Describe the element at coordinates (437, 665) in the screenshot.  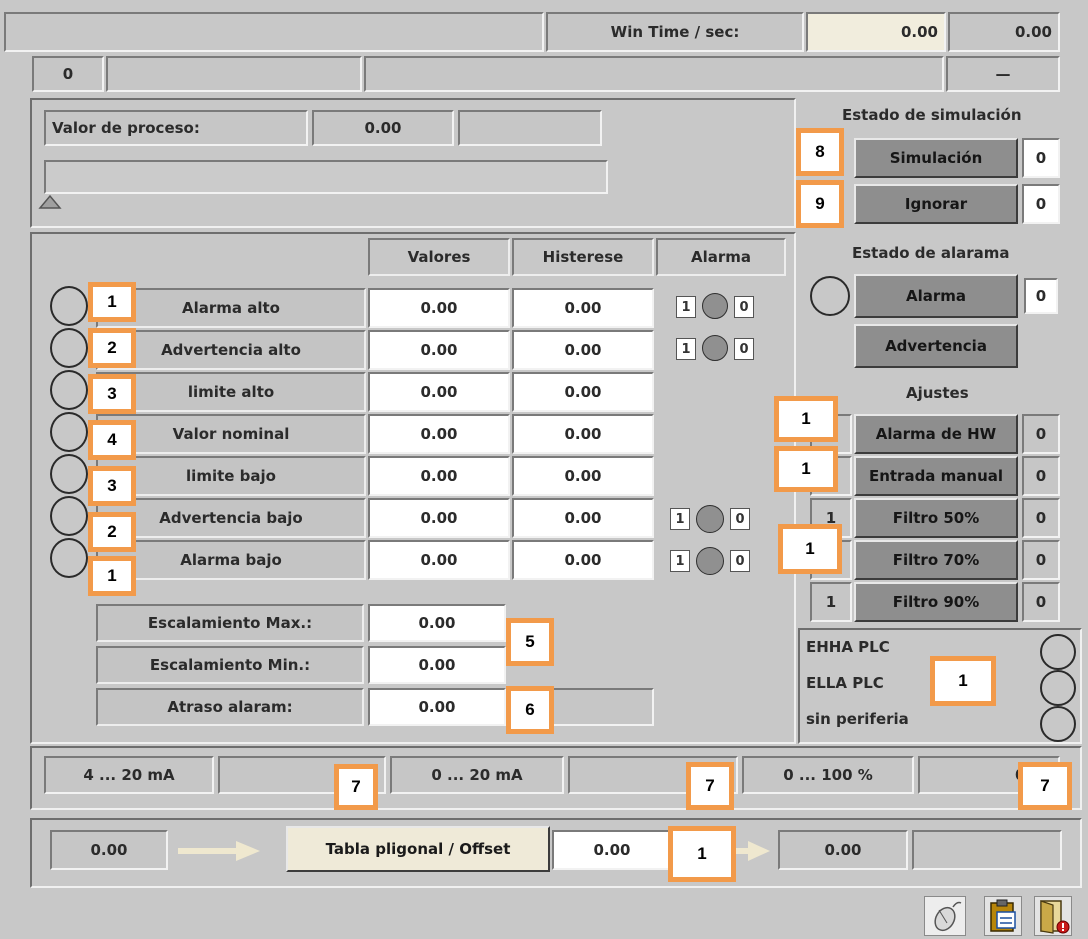
I see `value-scaling-min: 0.00` at that location.